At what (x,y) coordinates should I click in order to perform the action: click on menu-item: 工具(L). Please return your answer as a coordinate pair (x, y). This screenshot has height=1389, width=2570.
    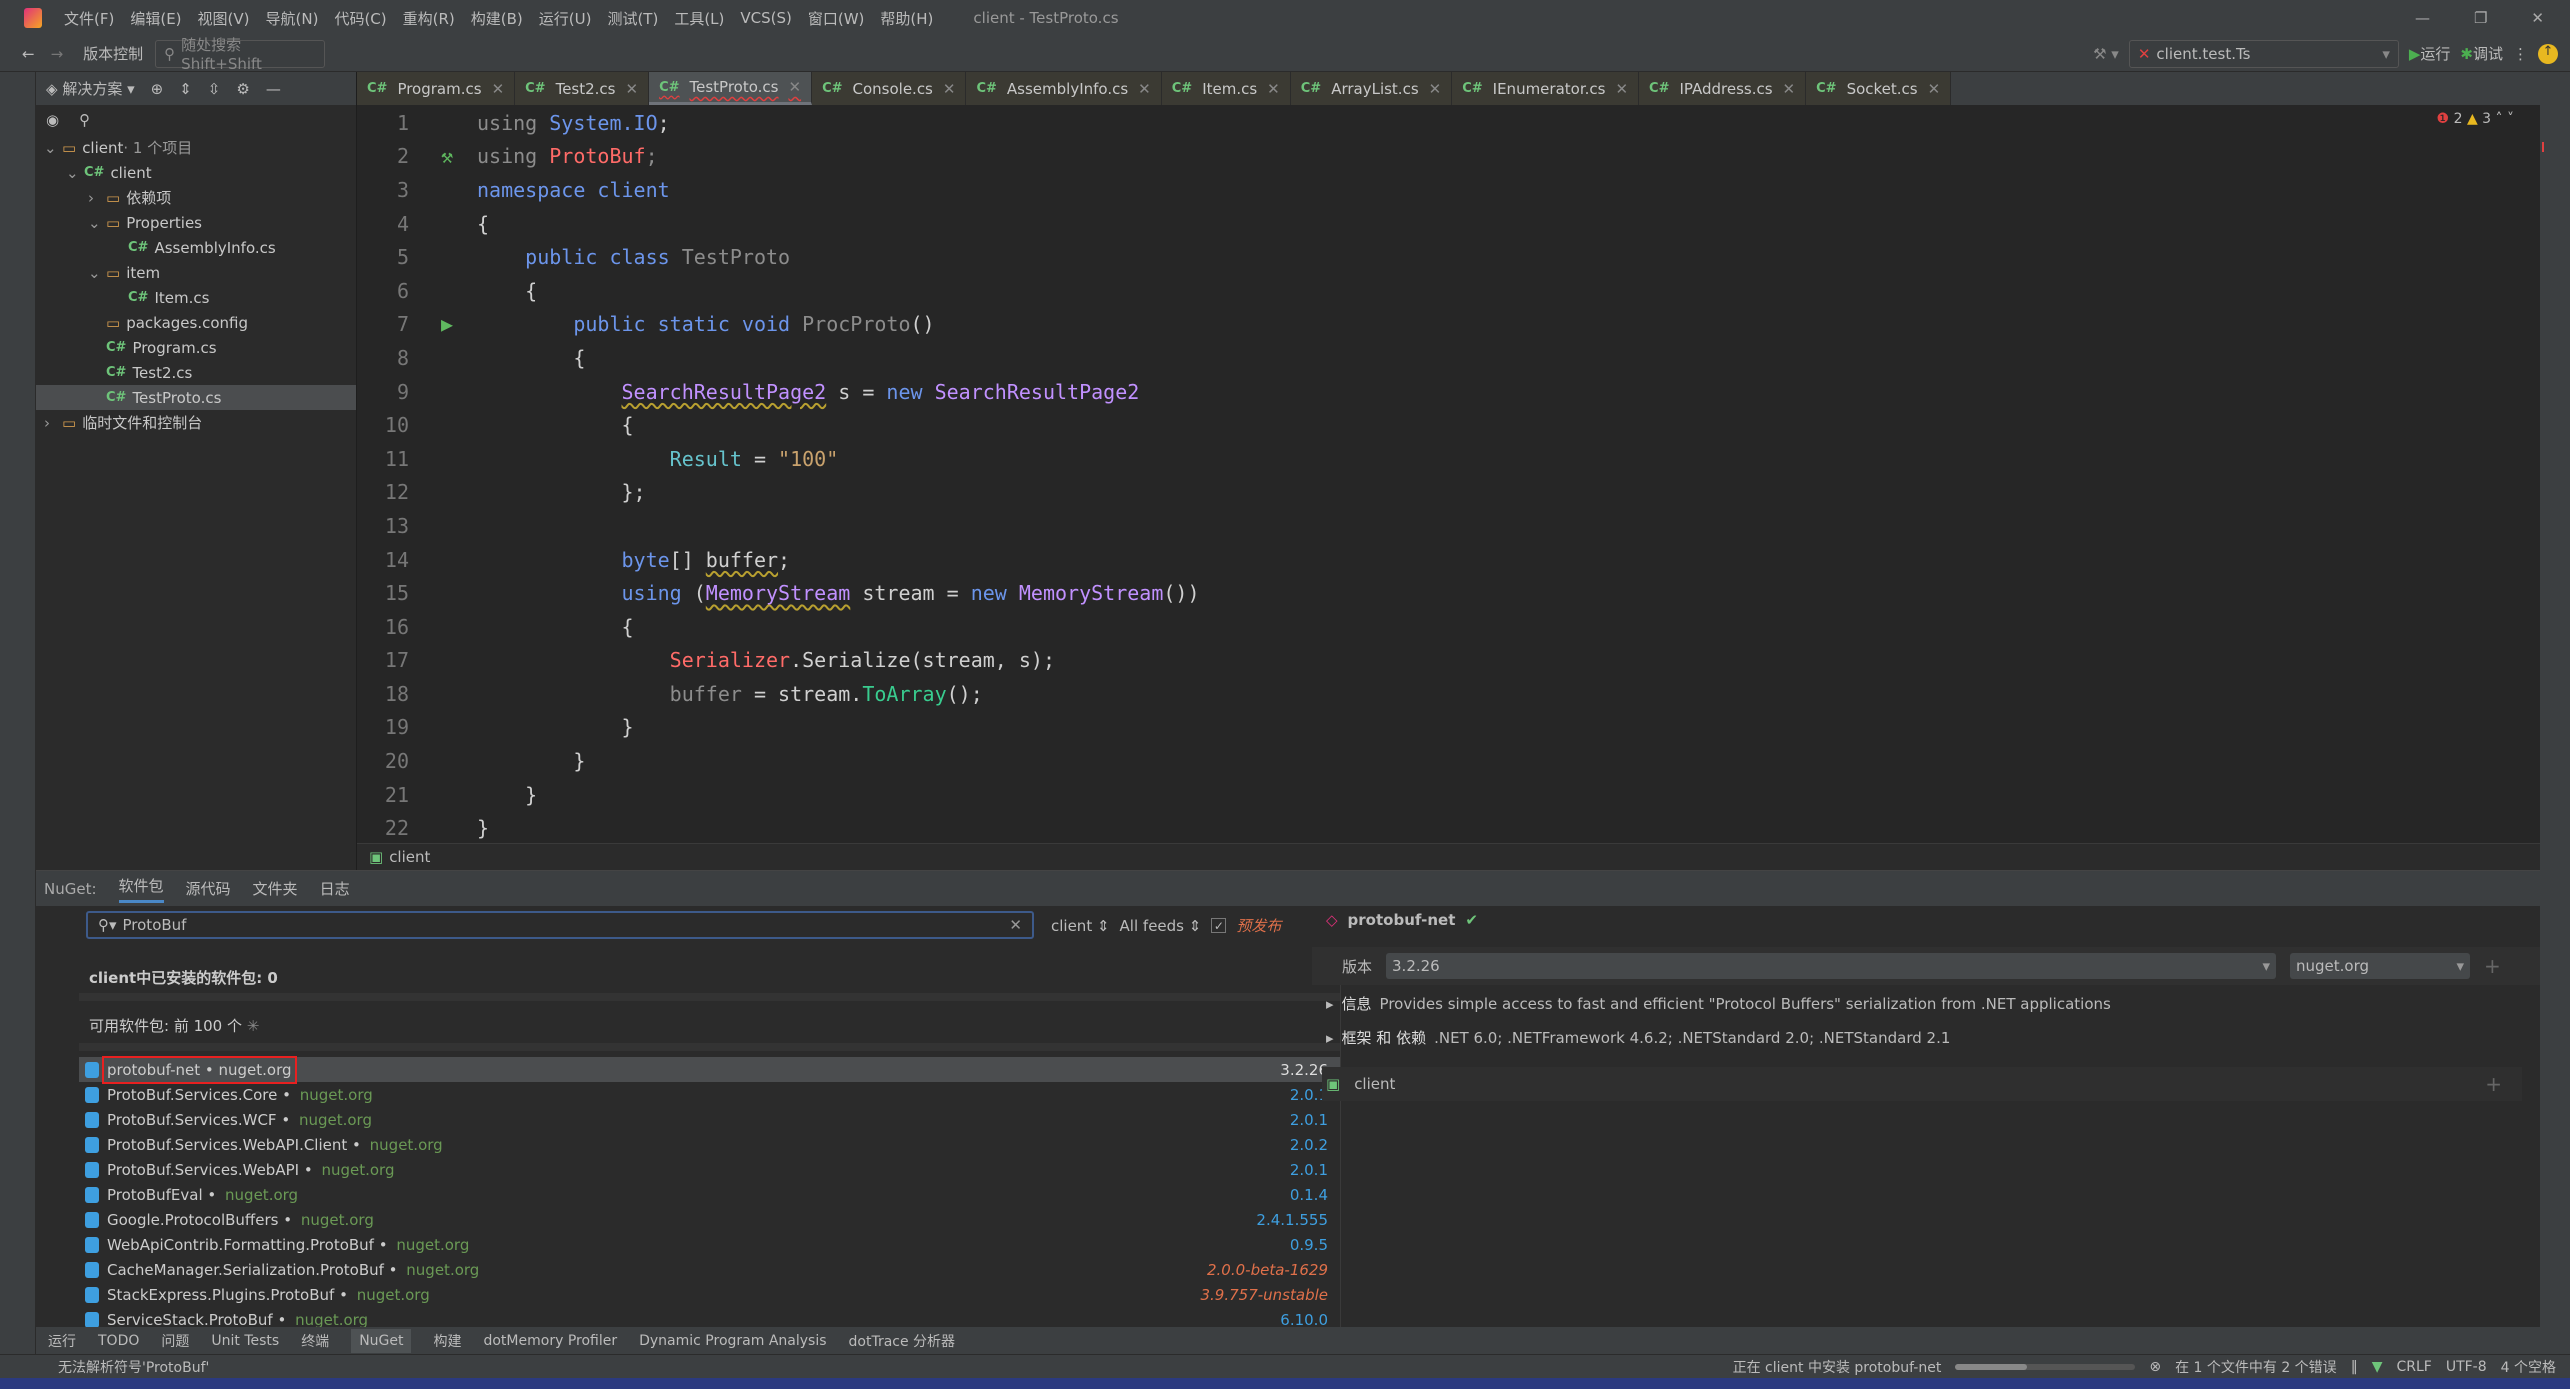
    Looking at the image, I should click on (699, 18).